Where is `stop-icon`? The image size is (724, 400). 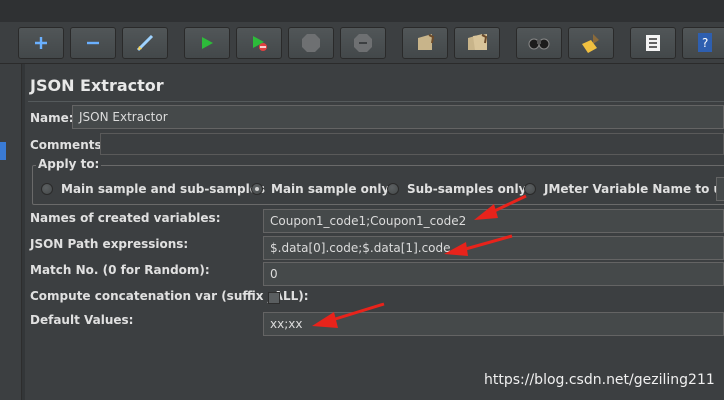 stop-icon is located at coordinates (311, 43).